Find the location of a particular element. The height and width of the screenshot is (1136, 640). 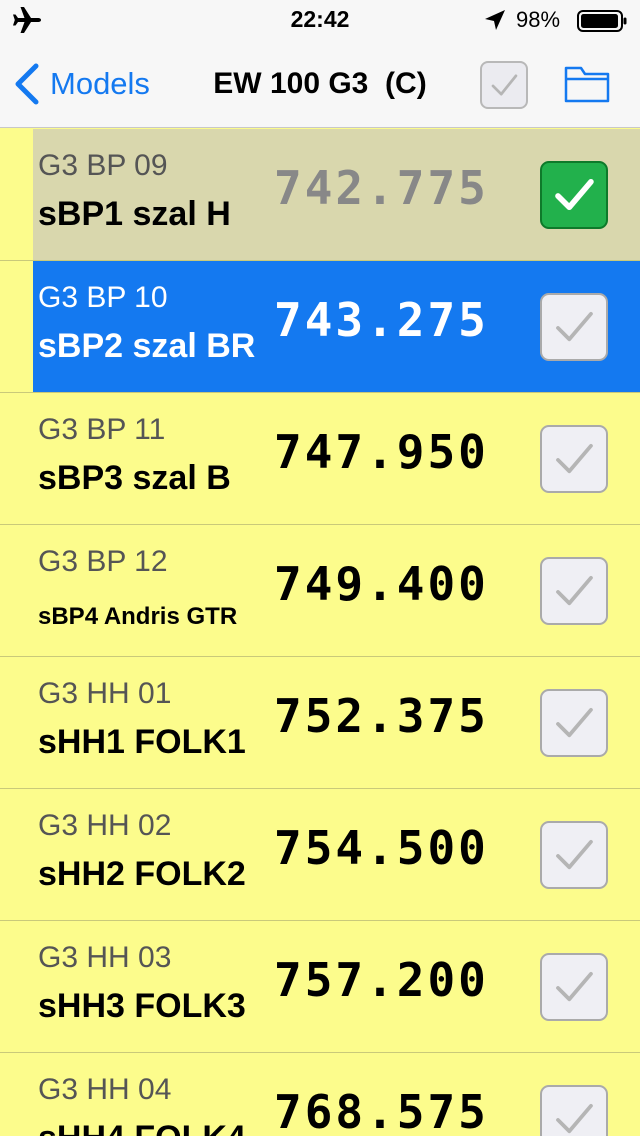

channel-name: sBP1 szal H is located at coordinates (134, 214).